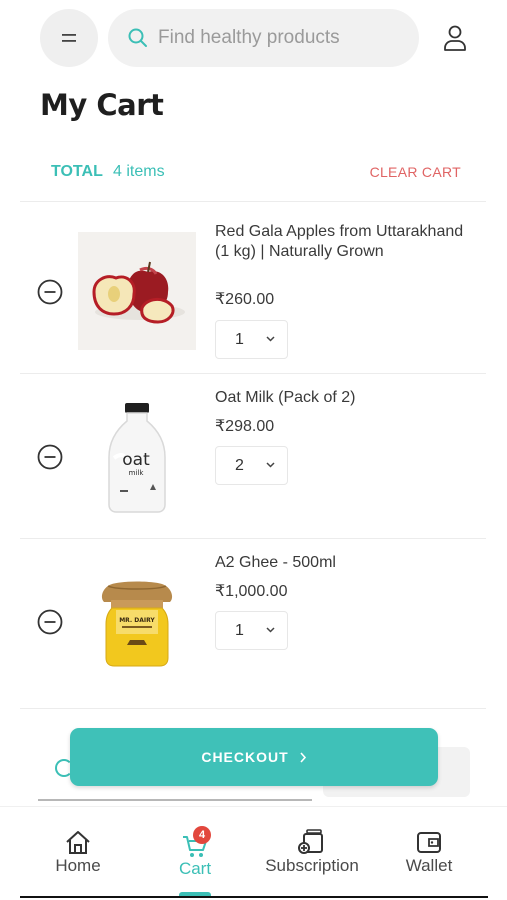 The width and height of the screenshot is (507, 900). What do you see at coordinates (137, 620) in the screenshot?
I see `ghee-brand-text: MR. DAIRY` at bounding box center [137, 620].